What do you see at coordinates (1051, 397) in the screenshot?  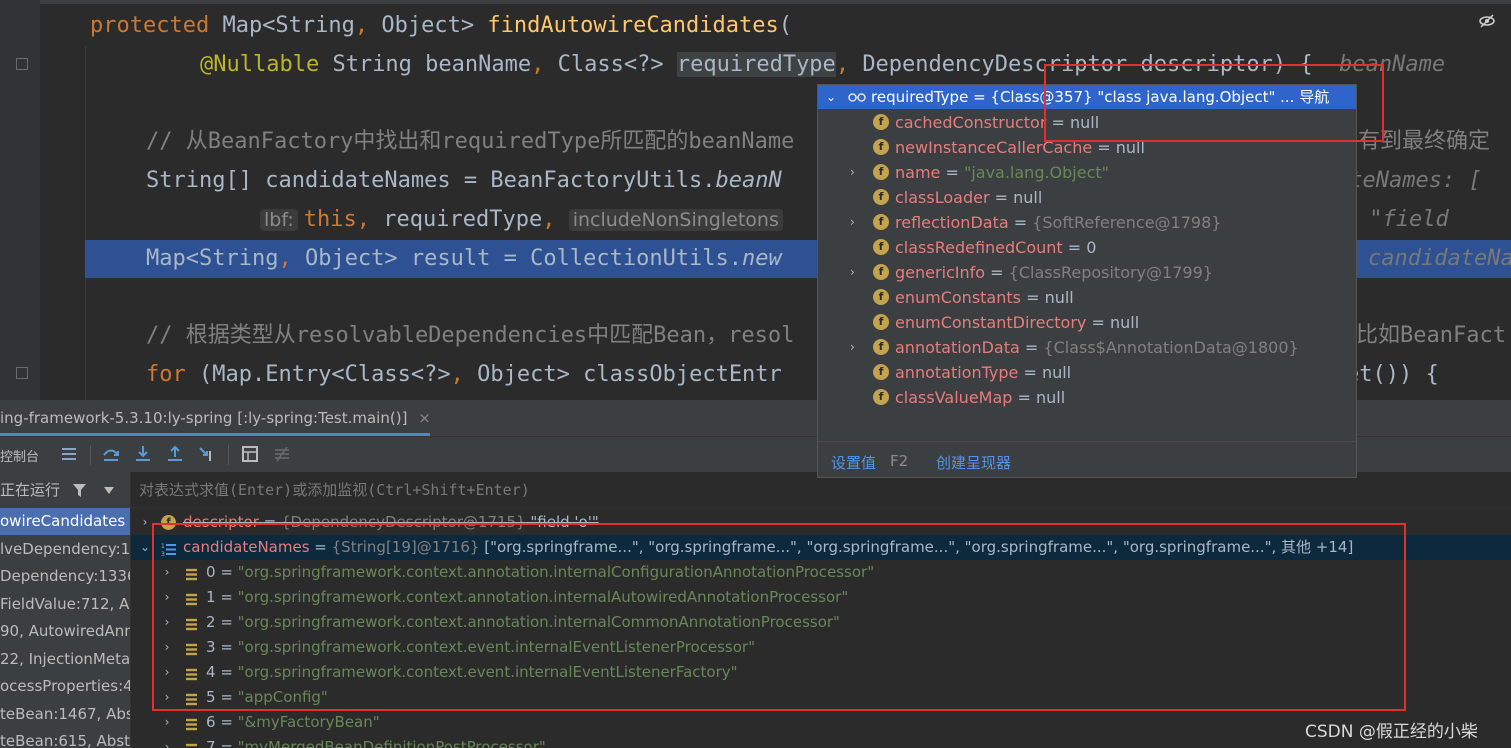 I see `field-value: null` at bounding box center [1051, 397].